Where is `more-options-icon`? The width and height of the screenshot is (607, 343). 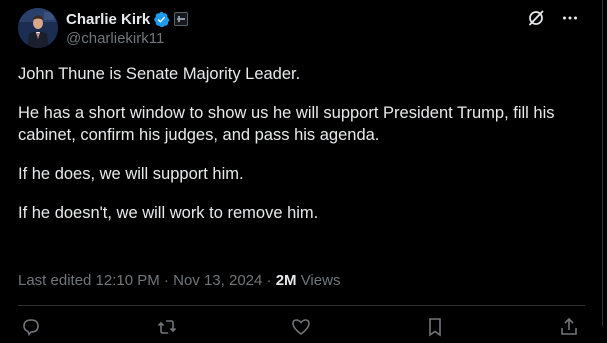
more-options-icon is located at coordinates (570, 18).